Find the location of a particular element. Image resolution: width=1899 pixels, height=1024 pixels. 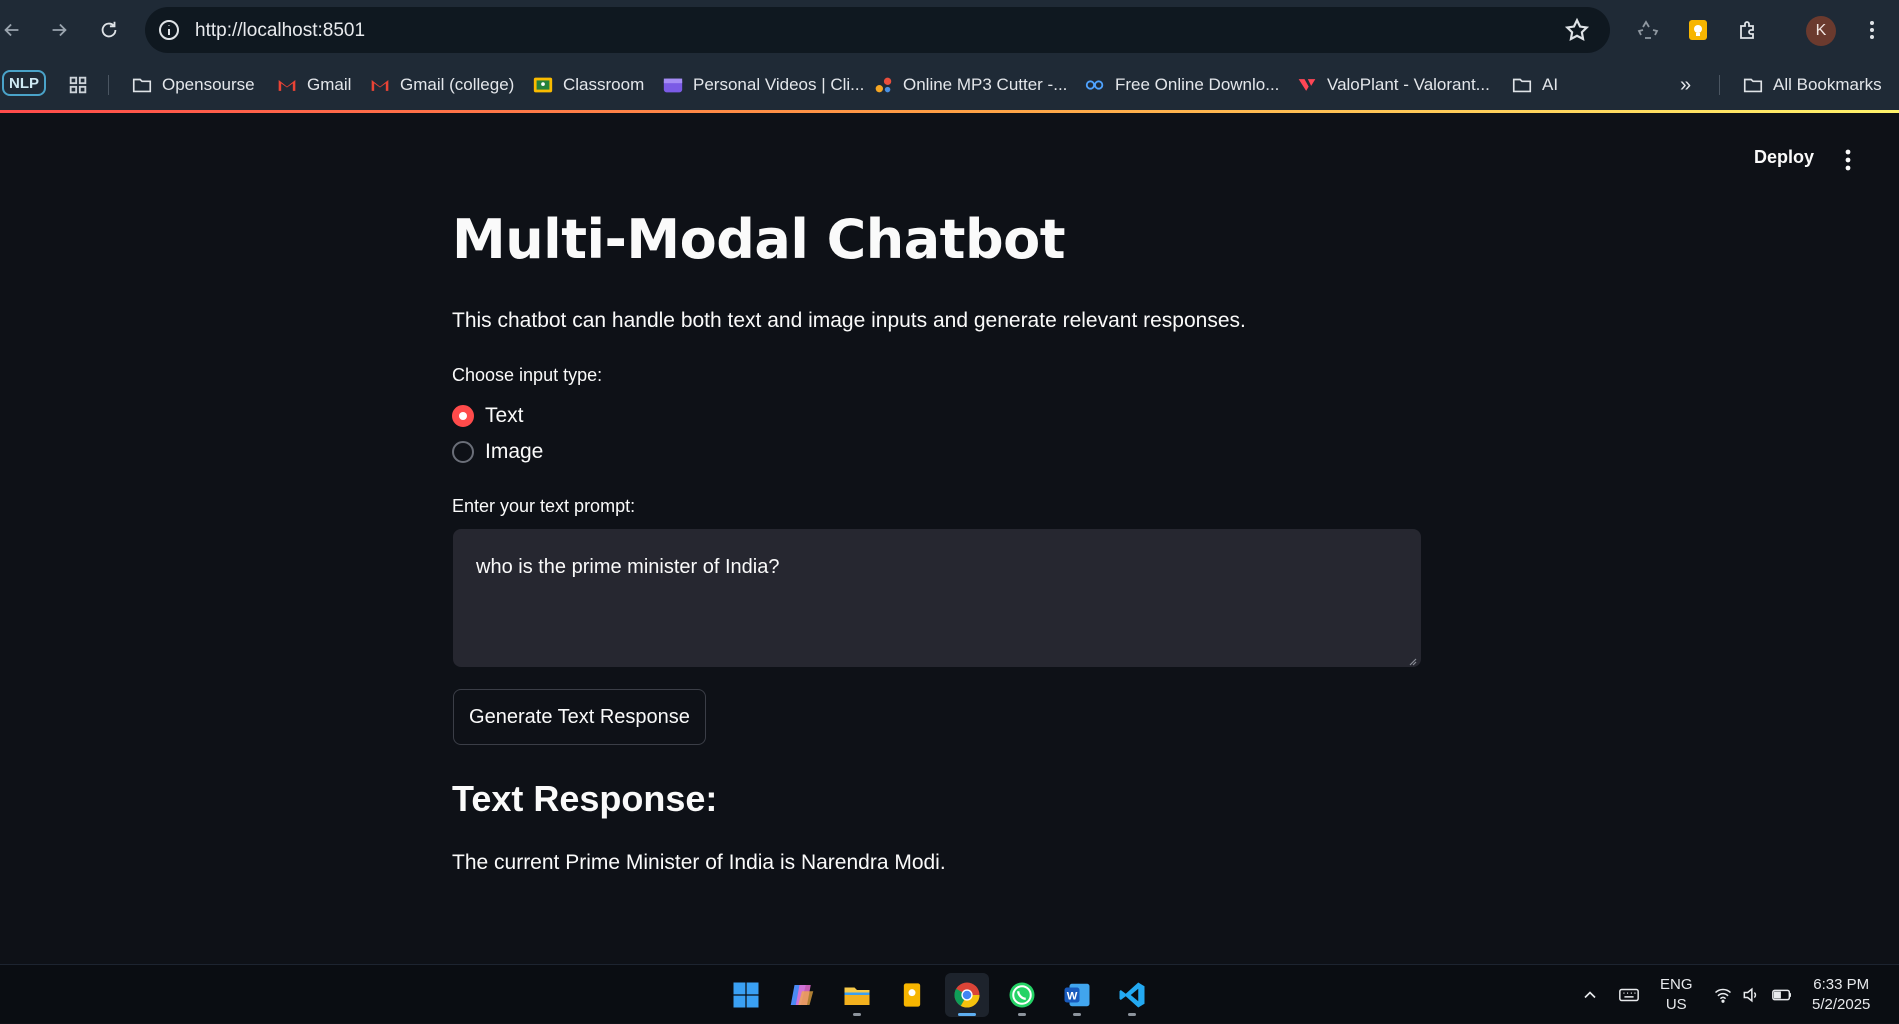

language-indicator: ENG US is located at coordinates (1676, 994).